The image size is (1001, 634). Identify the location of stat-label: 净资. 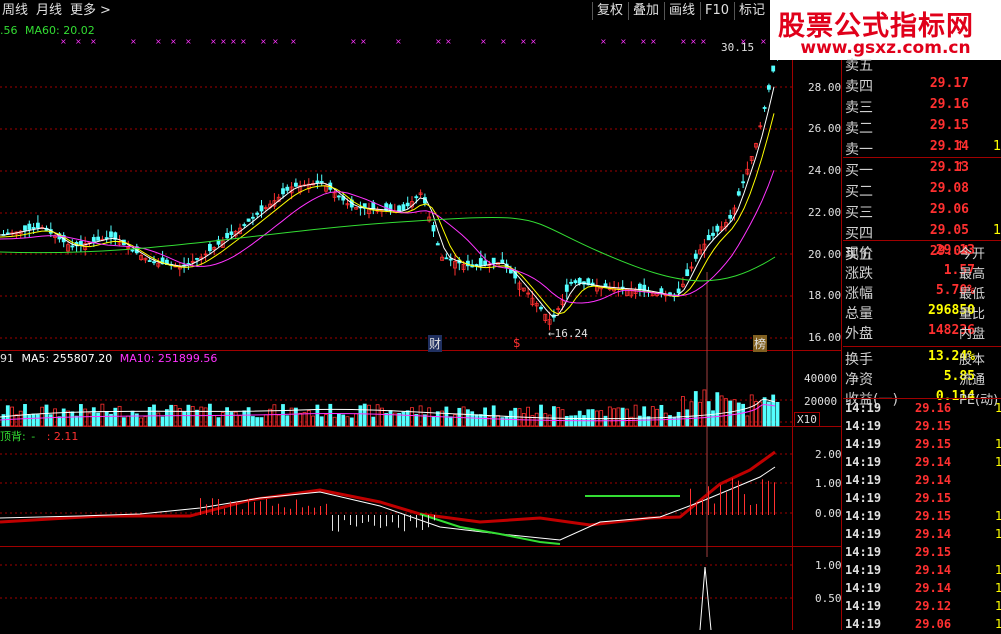
(859, 380).